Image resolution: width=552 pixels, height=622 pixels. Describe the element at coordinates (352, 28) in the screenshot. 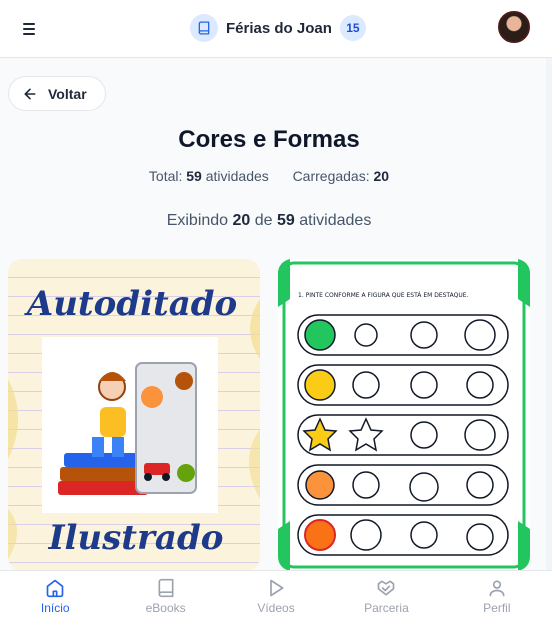

I see `count-badge: 15` at that location.